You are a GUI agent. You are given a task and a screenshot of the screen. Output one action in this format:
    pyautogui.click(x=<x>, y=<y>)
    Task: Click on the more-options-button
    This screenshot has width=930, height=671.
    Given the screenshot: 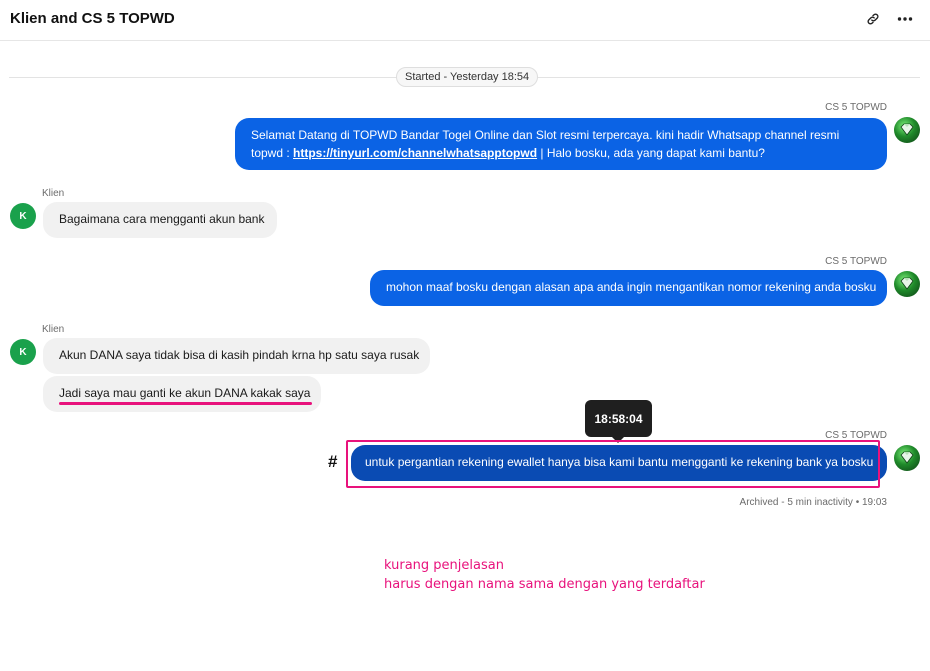 What is the action you would take?
    pyautogui.click(x=905, y=19)
    